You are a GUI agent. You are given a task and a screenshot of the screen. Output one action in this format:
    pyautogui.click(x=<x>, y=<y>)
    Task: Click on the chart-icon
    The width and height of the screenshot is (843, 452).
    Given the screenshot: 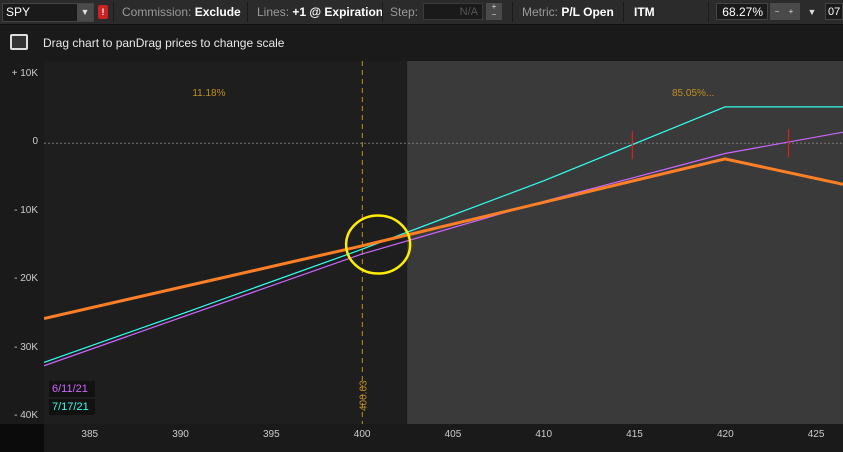 What is the action you would take?
    pyautogui.click(x=19, y=42)
    